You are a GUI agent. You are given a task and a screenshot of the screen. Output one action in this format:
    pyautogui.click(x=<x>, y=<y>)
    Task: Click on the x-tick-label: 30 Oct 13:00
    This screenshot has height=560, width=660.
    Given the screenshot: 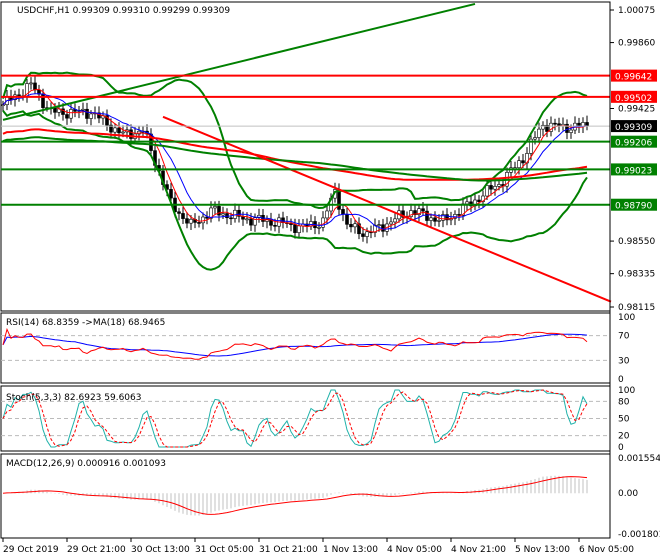 What is the action you would take?
    pyautogui.click(x=160, y=550)
    